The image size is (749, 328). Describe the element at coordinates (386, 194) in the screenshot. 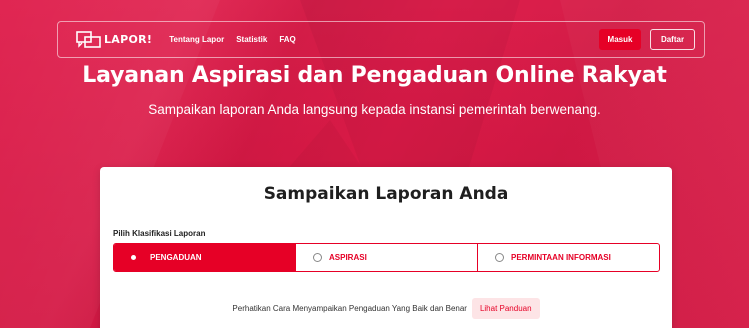

I see `form-title: Sampaikan Laporan Anda` at that location.